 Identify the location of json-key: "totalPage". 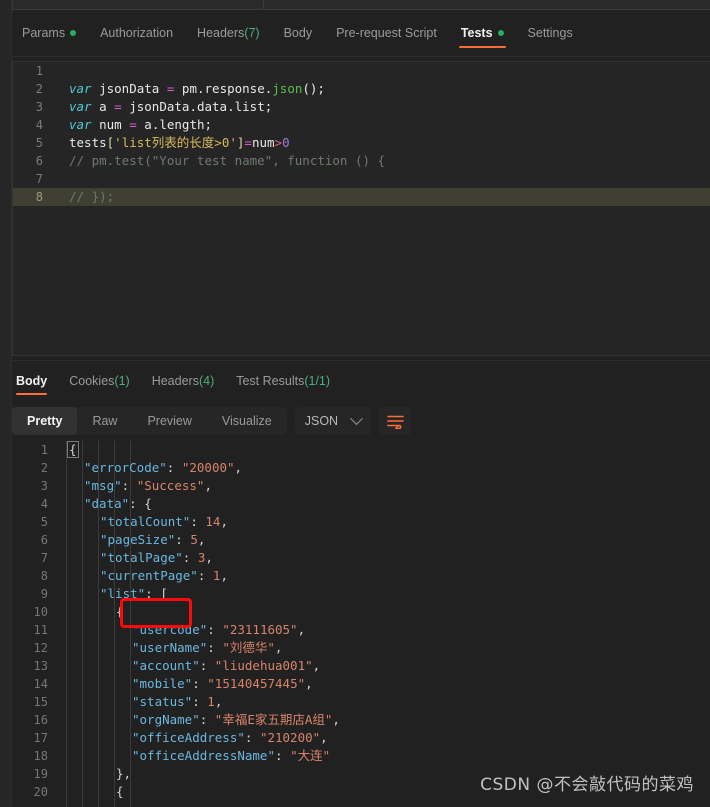
(141, 557).